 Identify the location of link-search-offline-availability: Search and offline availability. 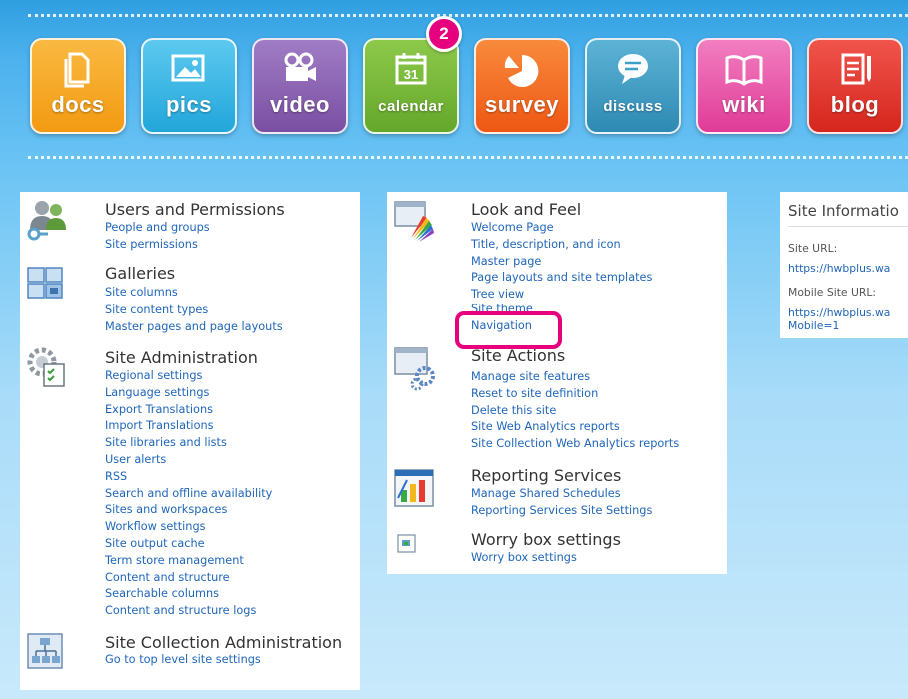
(188, 494).